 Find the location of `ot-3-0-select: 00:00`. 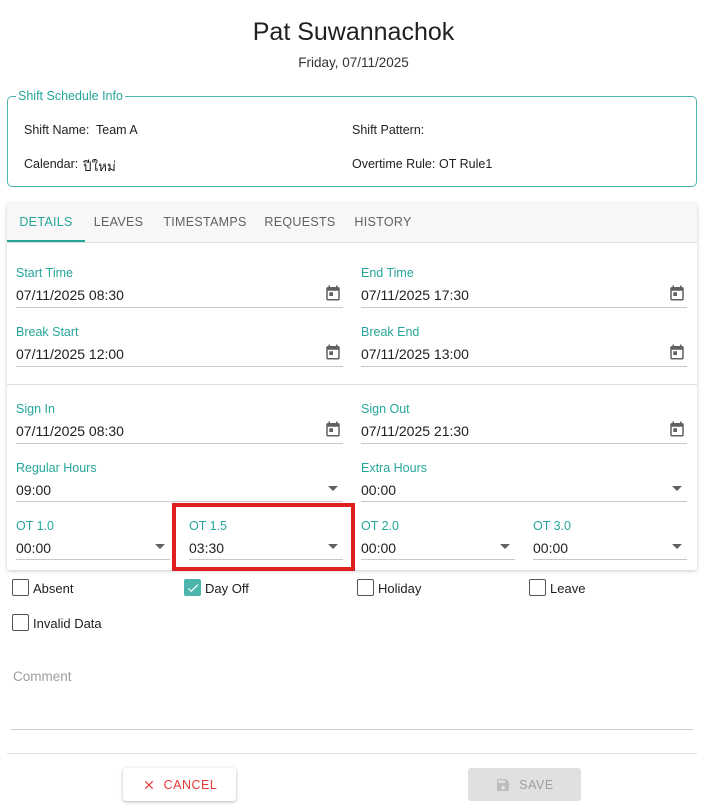

ot-3-0-select: 00:00 is located at coordinates (550, 548).